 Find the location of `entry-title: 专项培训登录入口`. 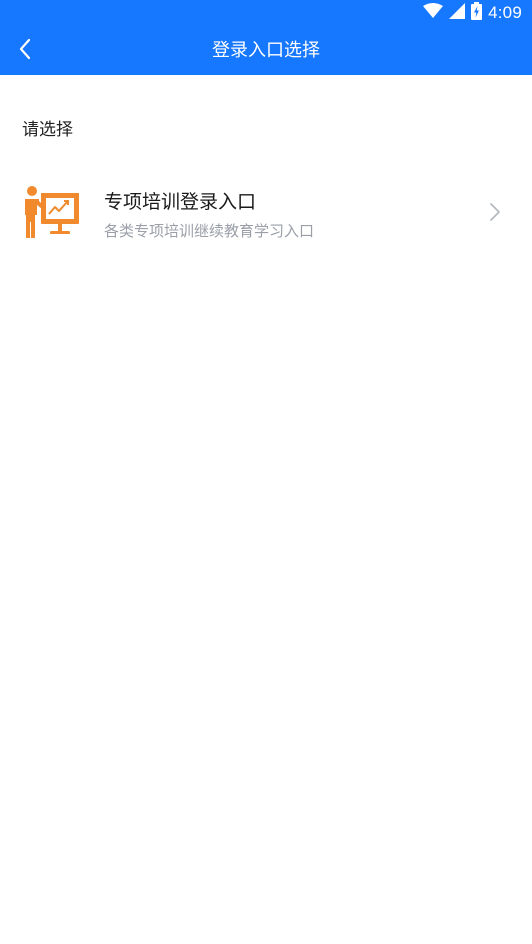

entry-title: 专项培训登录入口 is located at coordinates (180, 202).